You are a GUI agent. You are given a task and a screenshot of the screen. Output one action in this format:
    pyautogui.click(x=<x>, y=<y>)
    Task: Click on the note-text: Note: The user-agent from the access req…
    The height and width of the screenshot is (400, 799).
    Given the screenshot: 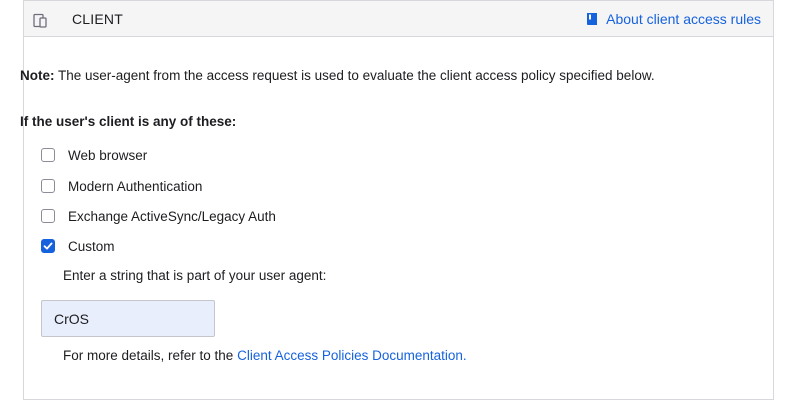 What is the action you would take?
    pyautogui.click(x=337, y=75)
    